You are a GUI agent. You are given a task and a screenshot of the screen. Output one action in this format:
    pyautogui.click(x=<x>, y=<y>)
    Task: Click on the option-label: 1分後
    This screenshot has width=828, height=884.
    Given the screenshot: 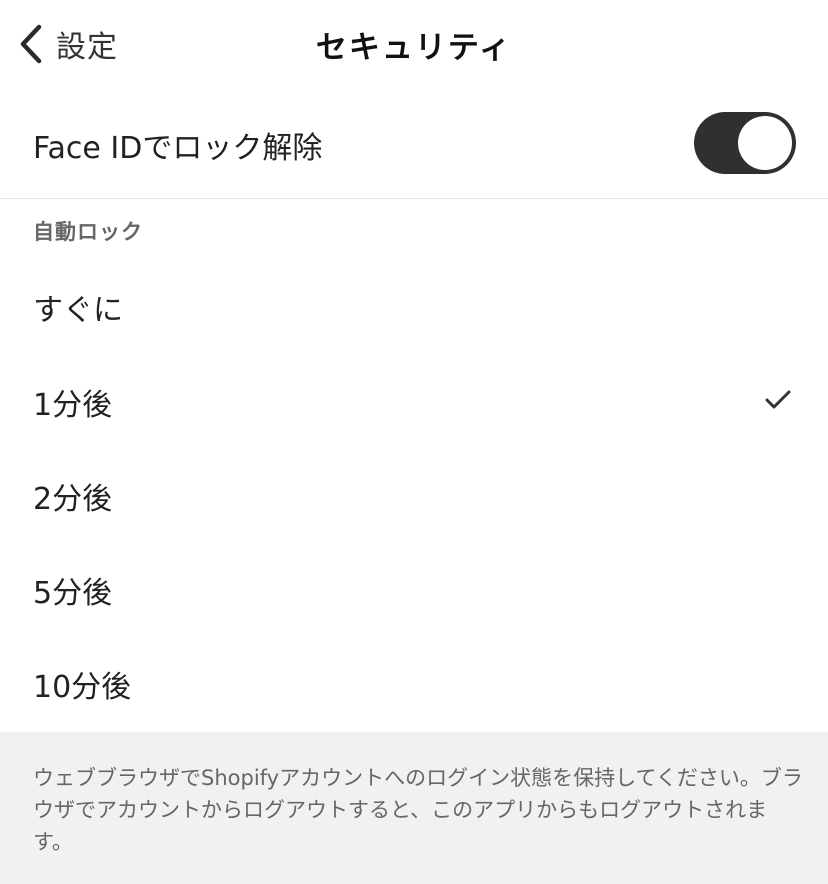 What is the action you would take?
    pyautogui.click(x=73, y=405)
    